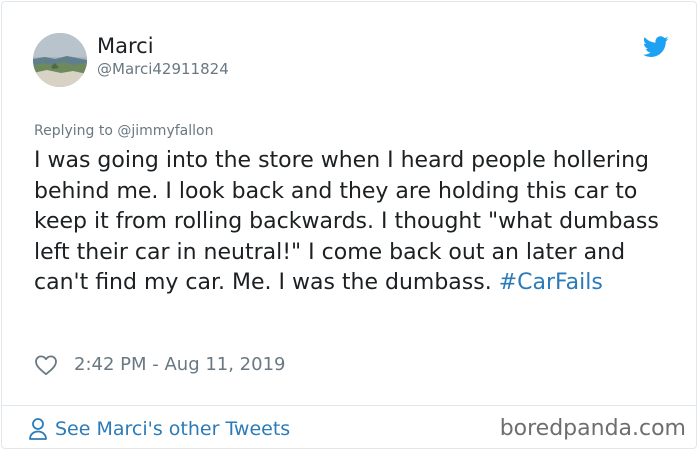 The height and width of the screenshot is (452, 700). I want to click on watermark: boredpanda.com, so click(592, 428).